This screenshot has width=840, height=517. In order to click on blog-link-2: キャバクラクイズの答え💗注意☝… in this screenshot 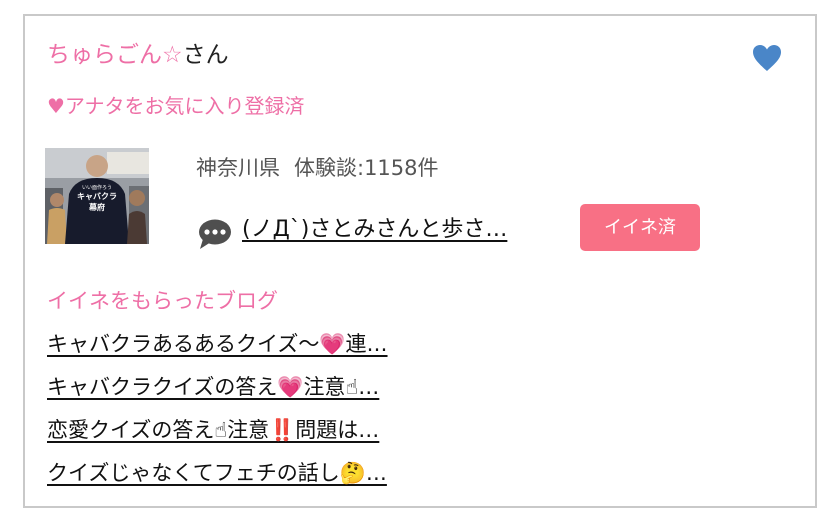, I will do `click(213, 387)`.